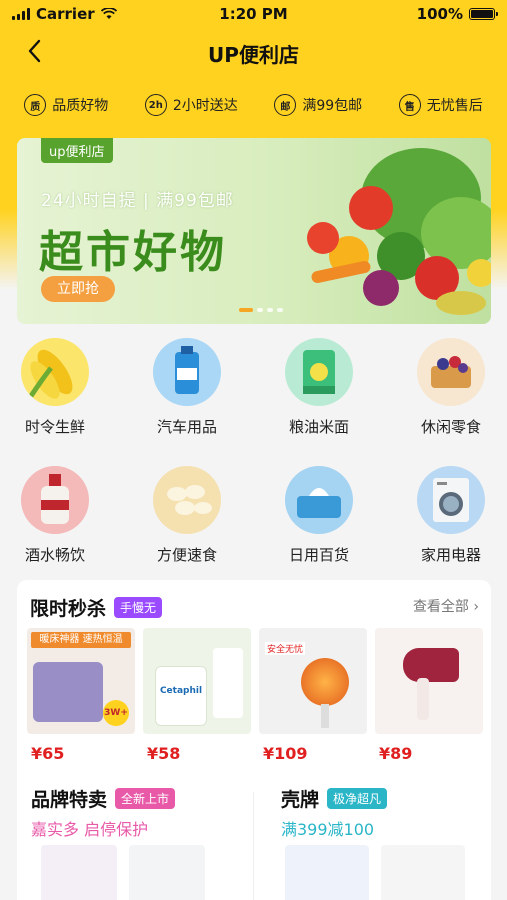  I want to click on view-all-link: 查看全部 ›, so click(446, 606).